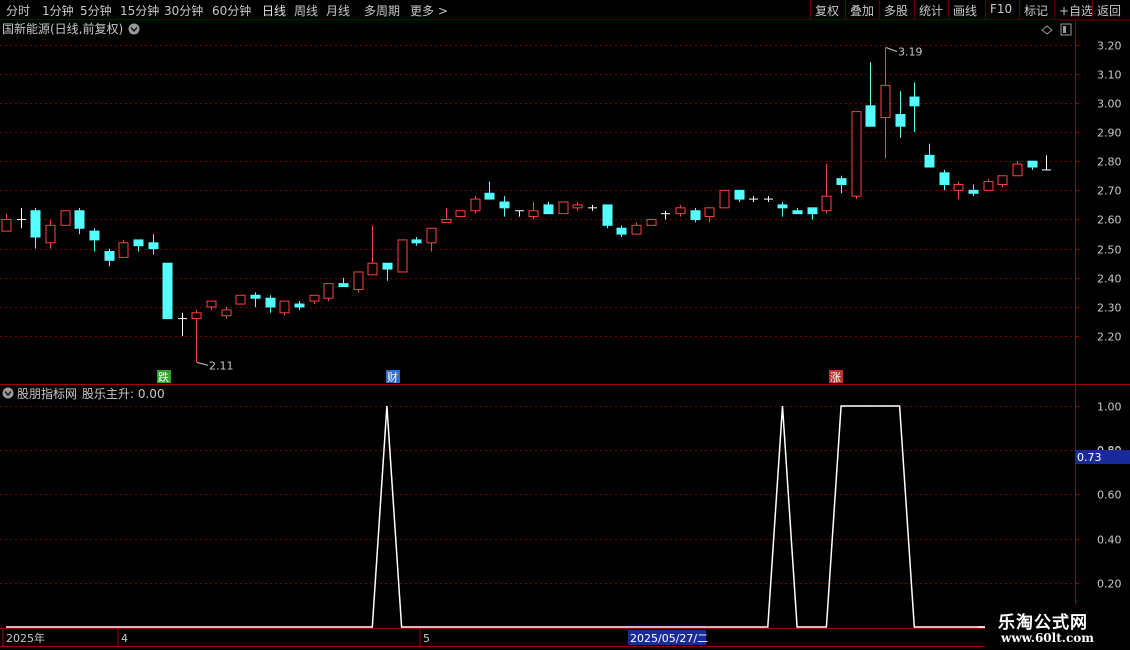 The image size is (1130, 650). What do you see at coordinates (306, 10) in the screenshot?
I see `period-tab-7: 周线` at bounding box center [306, 10].